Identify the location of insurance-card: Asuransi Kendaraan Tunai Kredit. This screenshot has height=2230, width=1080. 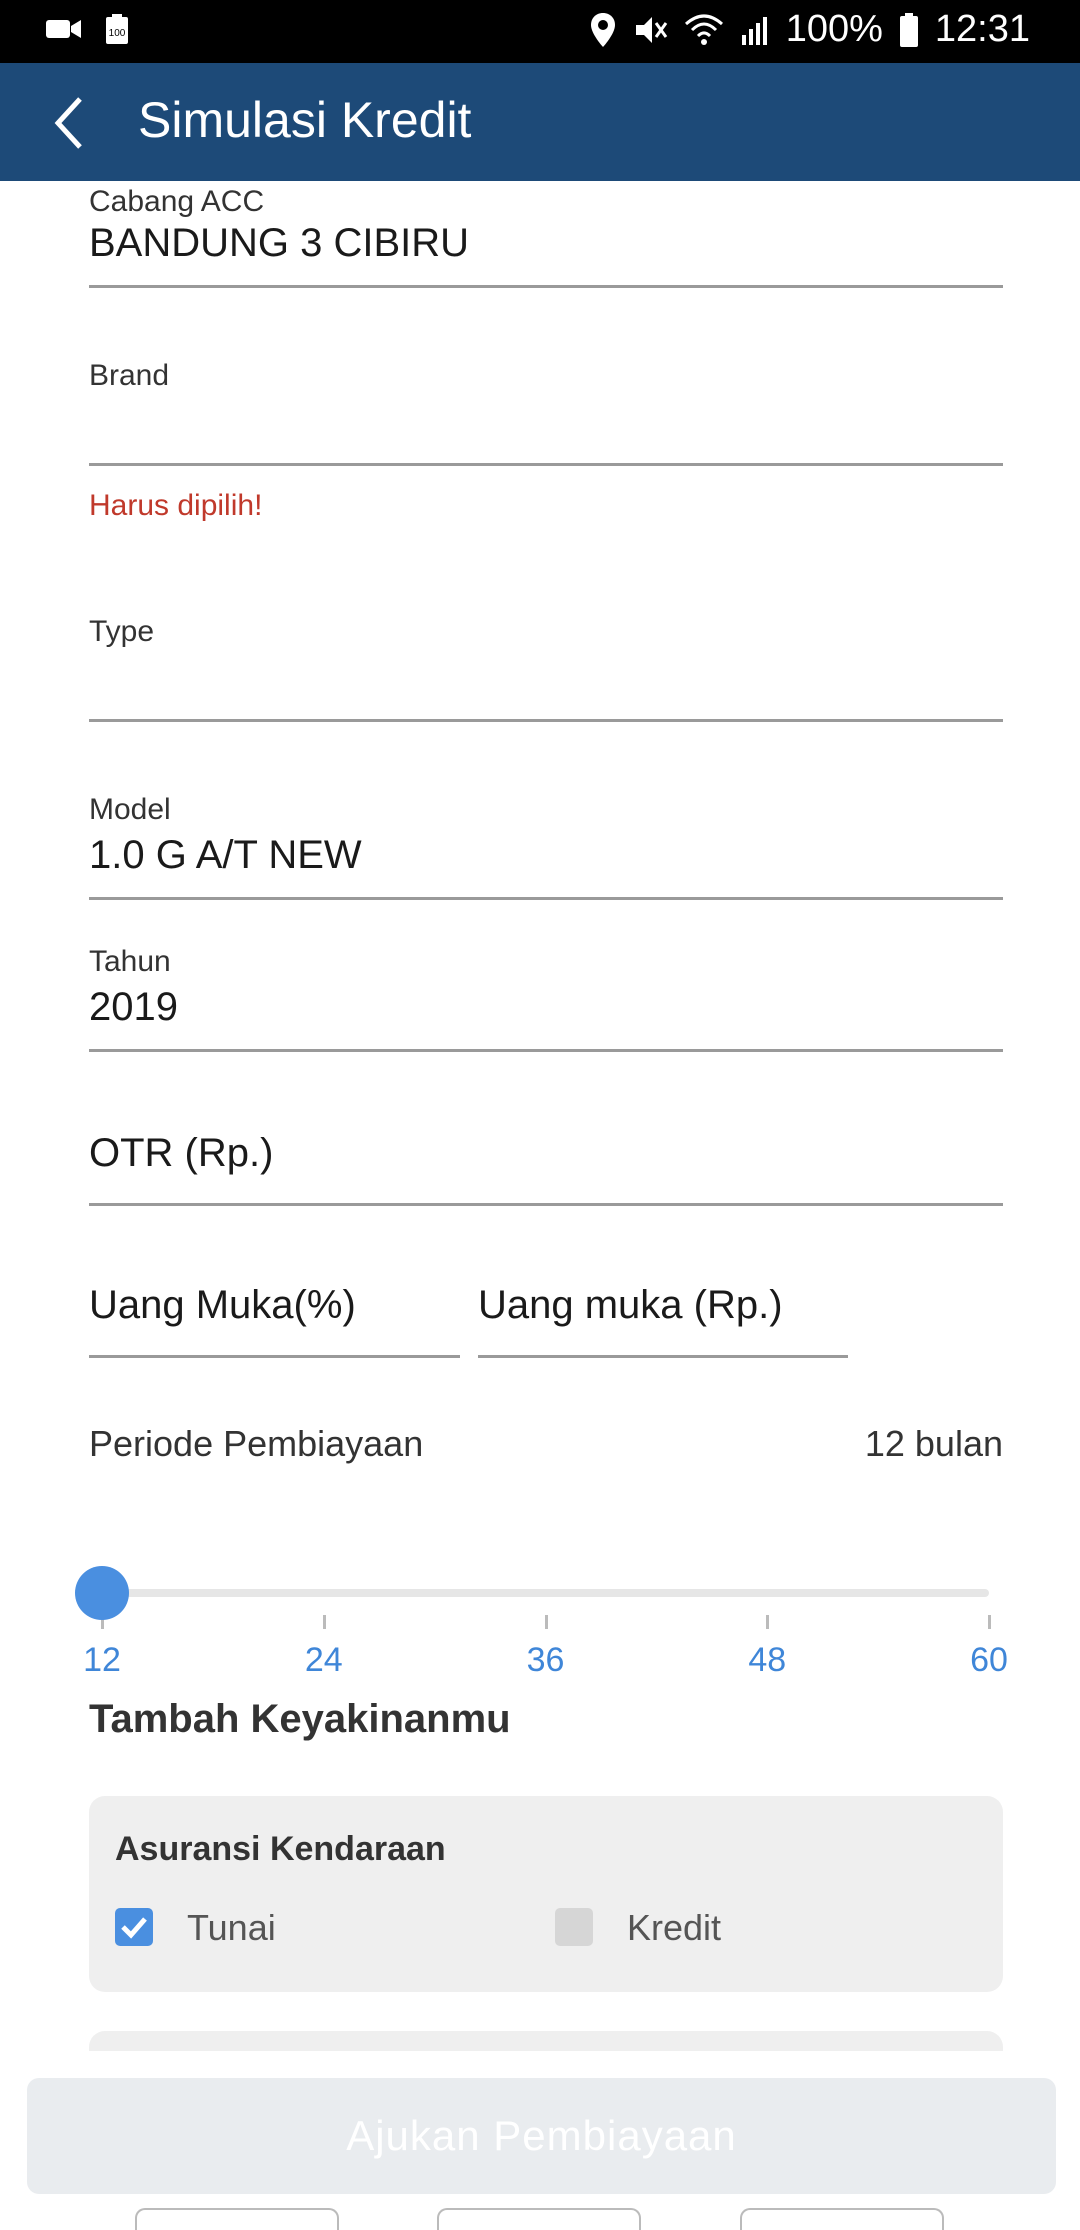
(546, 1894).